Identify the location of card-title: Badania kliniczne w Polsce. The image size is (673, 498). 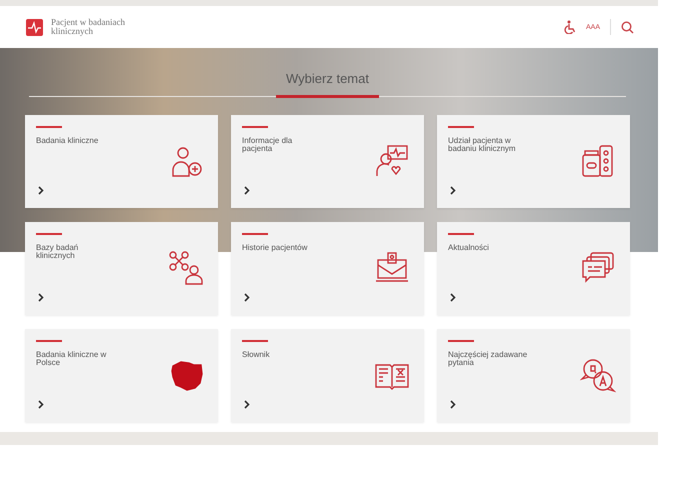
(72, 359).